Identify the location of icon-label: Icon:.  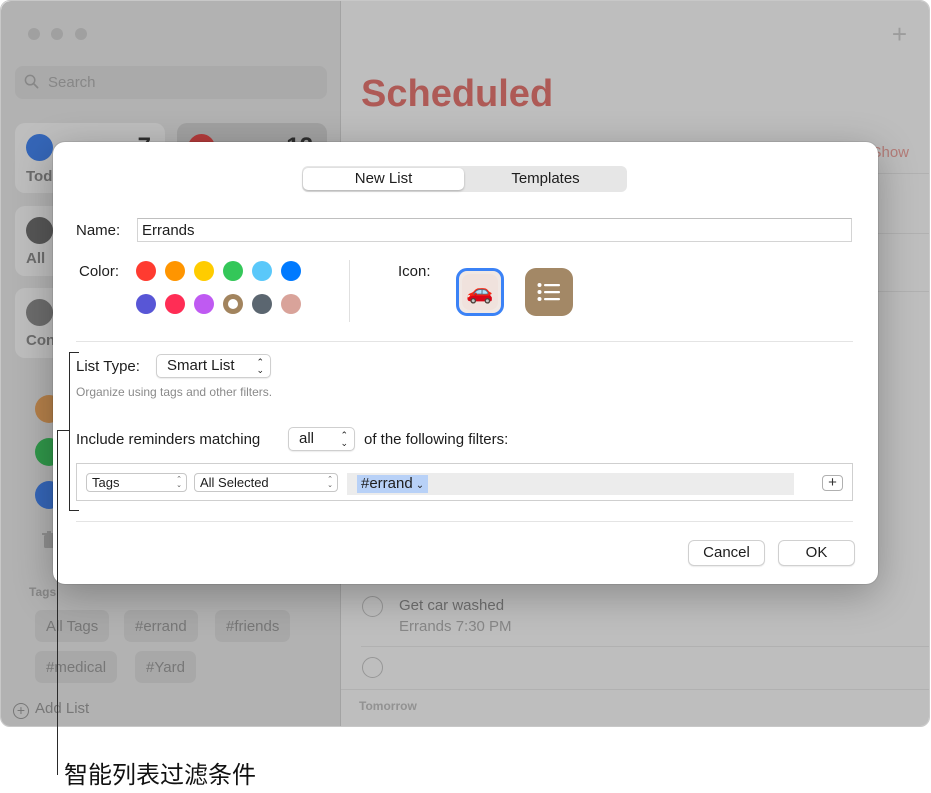
(414, 271).